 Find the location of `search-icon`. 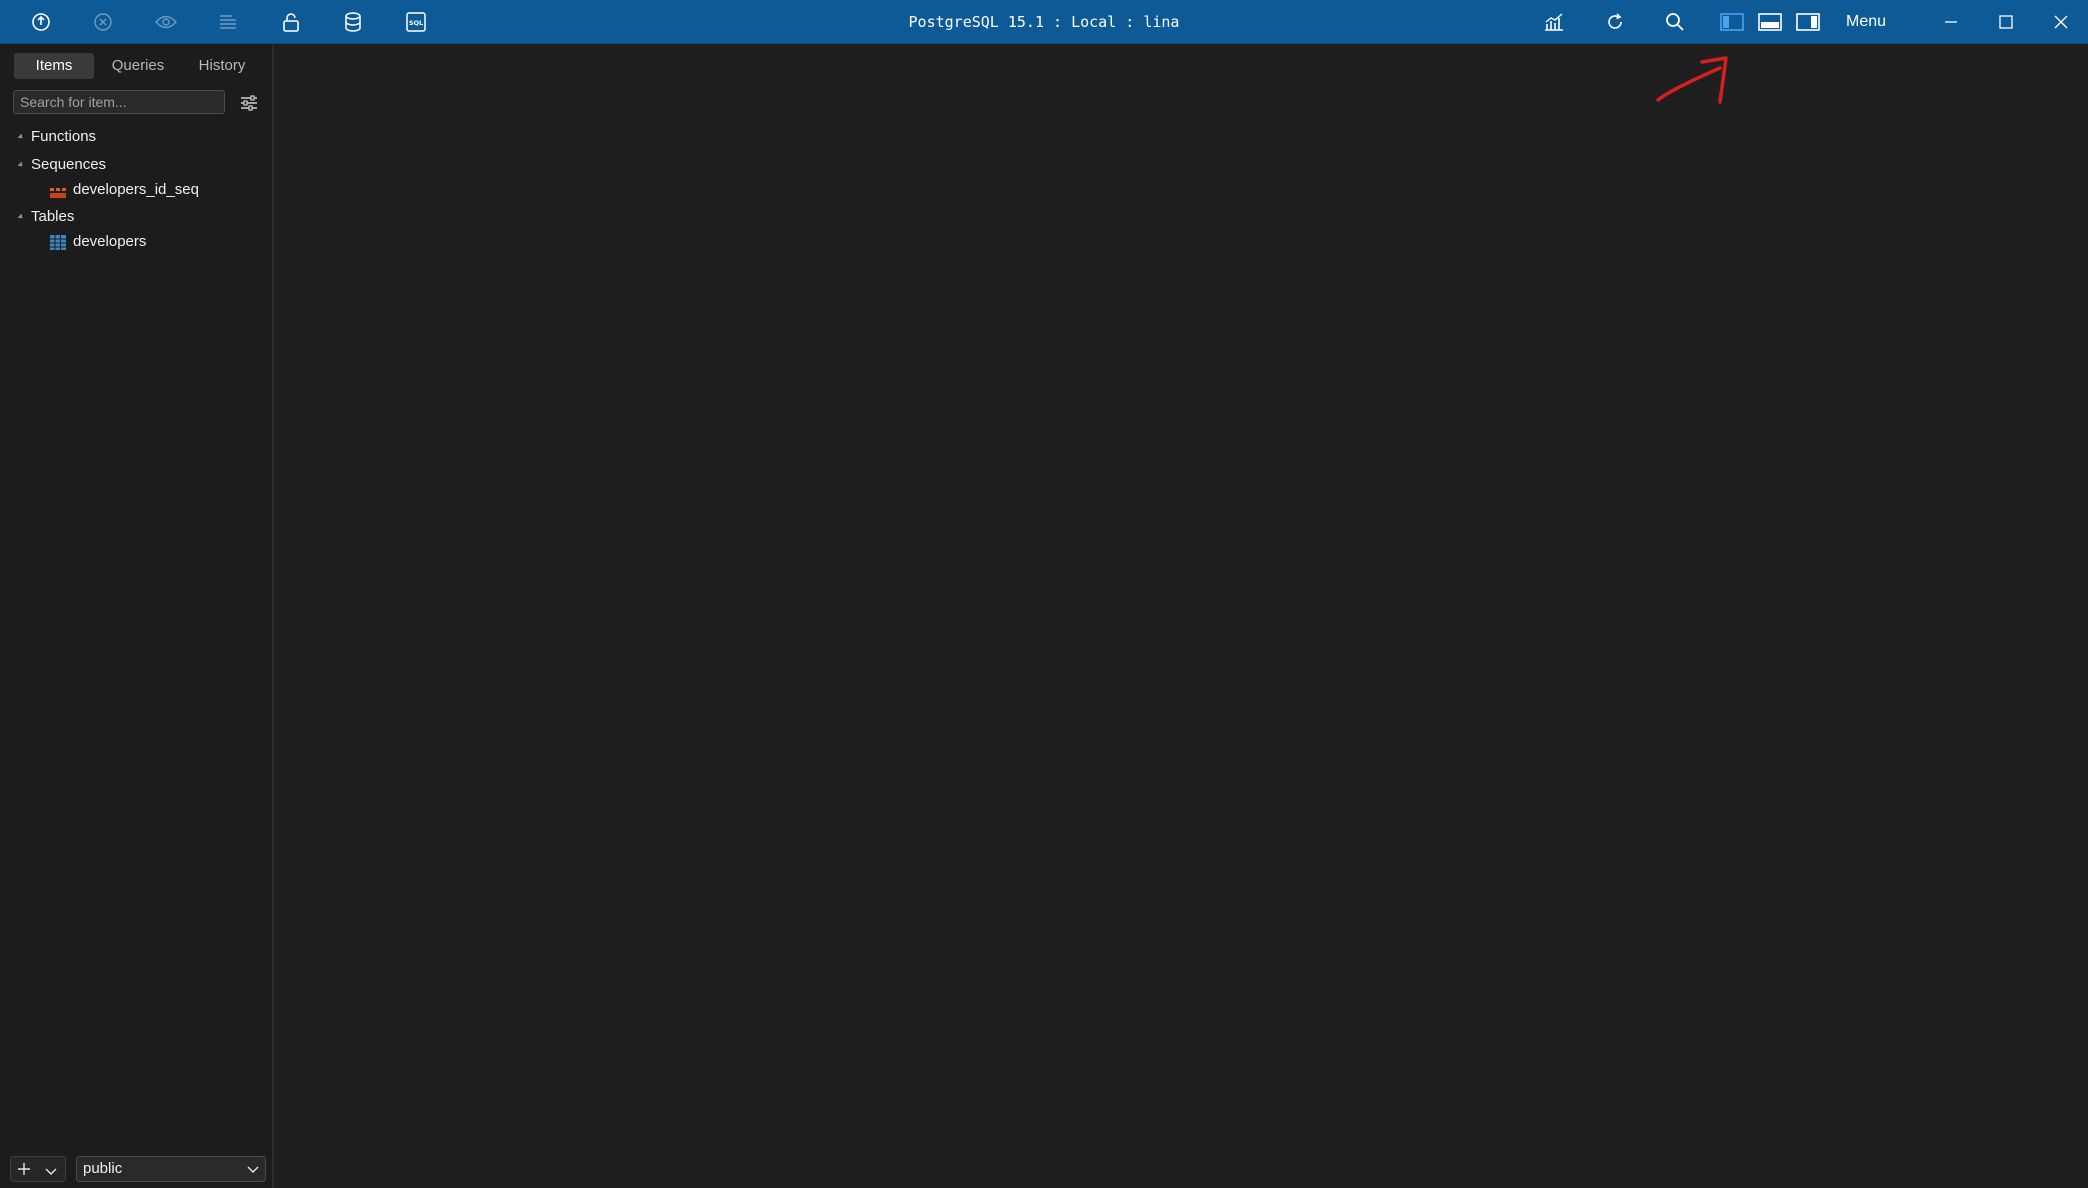

search-icon is located at coordinates (1675, 22).